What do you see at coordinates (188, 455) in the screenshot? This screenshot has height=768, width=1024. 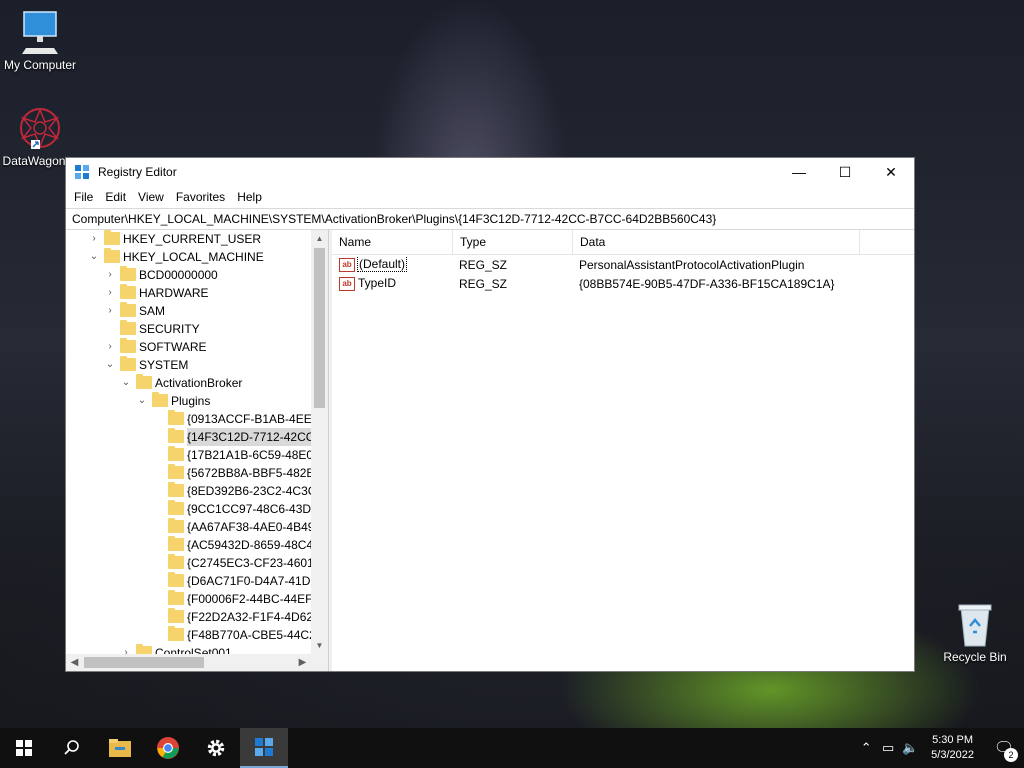 I see `tree-item: {17B21A1B-6C59-48E0-` at bounding box center [188, 455].